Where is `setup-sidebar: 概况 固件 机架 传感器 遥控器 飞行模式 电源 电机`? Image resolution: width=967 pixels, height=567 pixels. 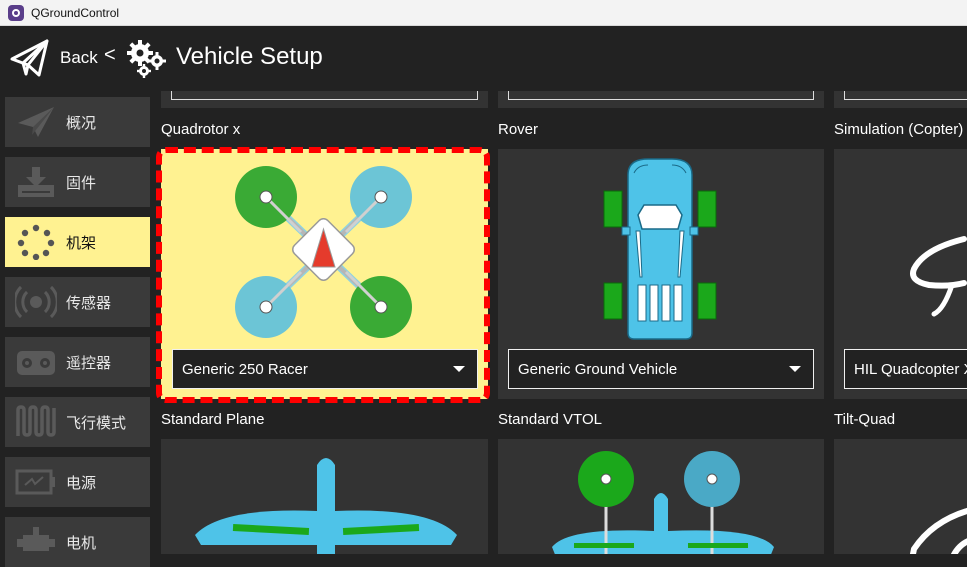
setup-sidebar: 概况 固件 机架 传感器 遥控器 飞行模式 电源 电机 is located at coordinates (78, 329).